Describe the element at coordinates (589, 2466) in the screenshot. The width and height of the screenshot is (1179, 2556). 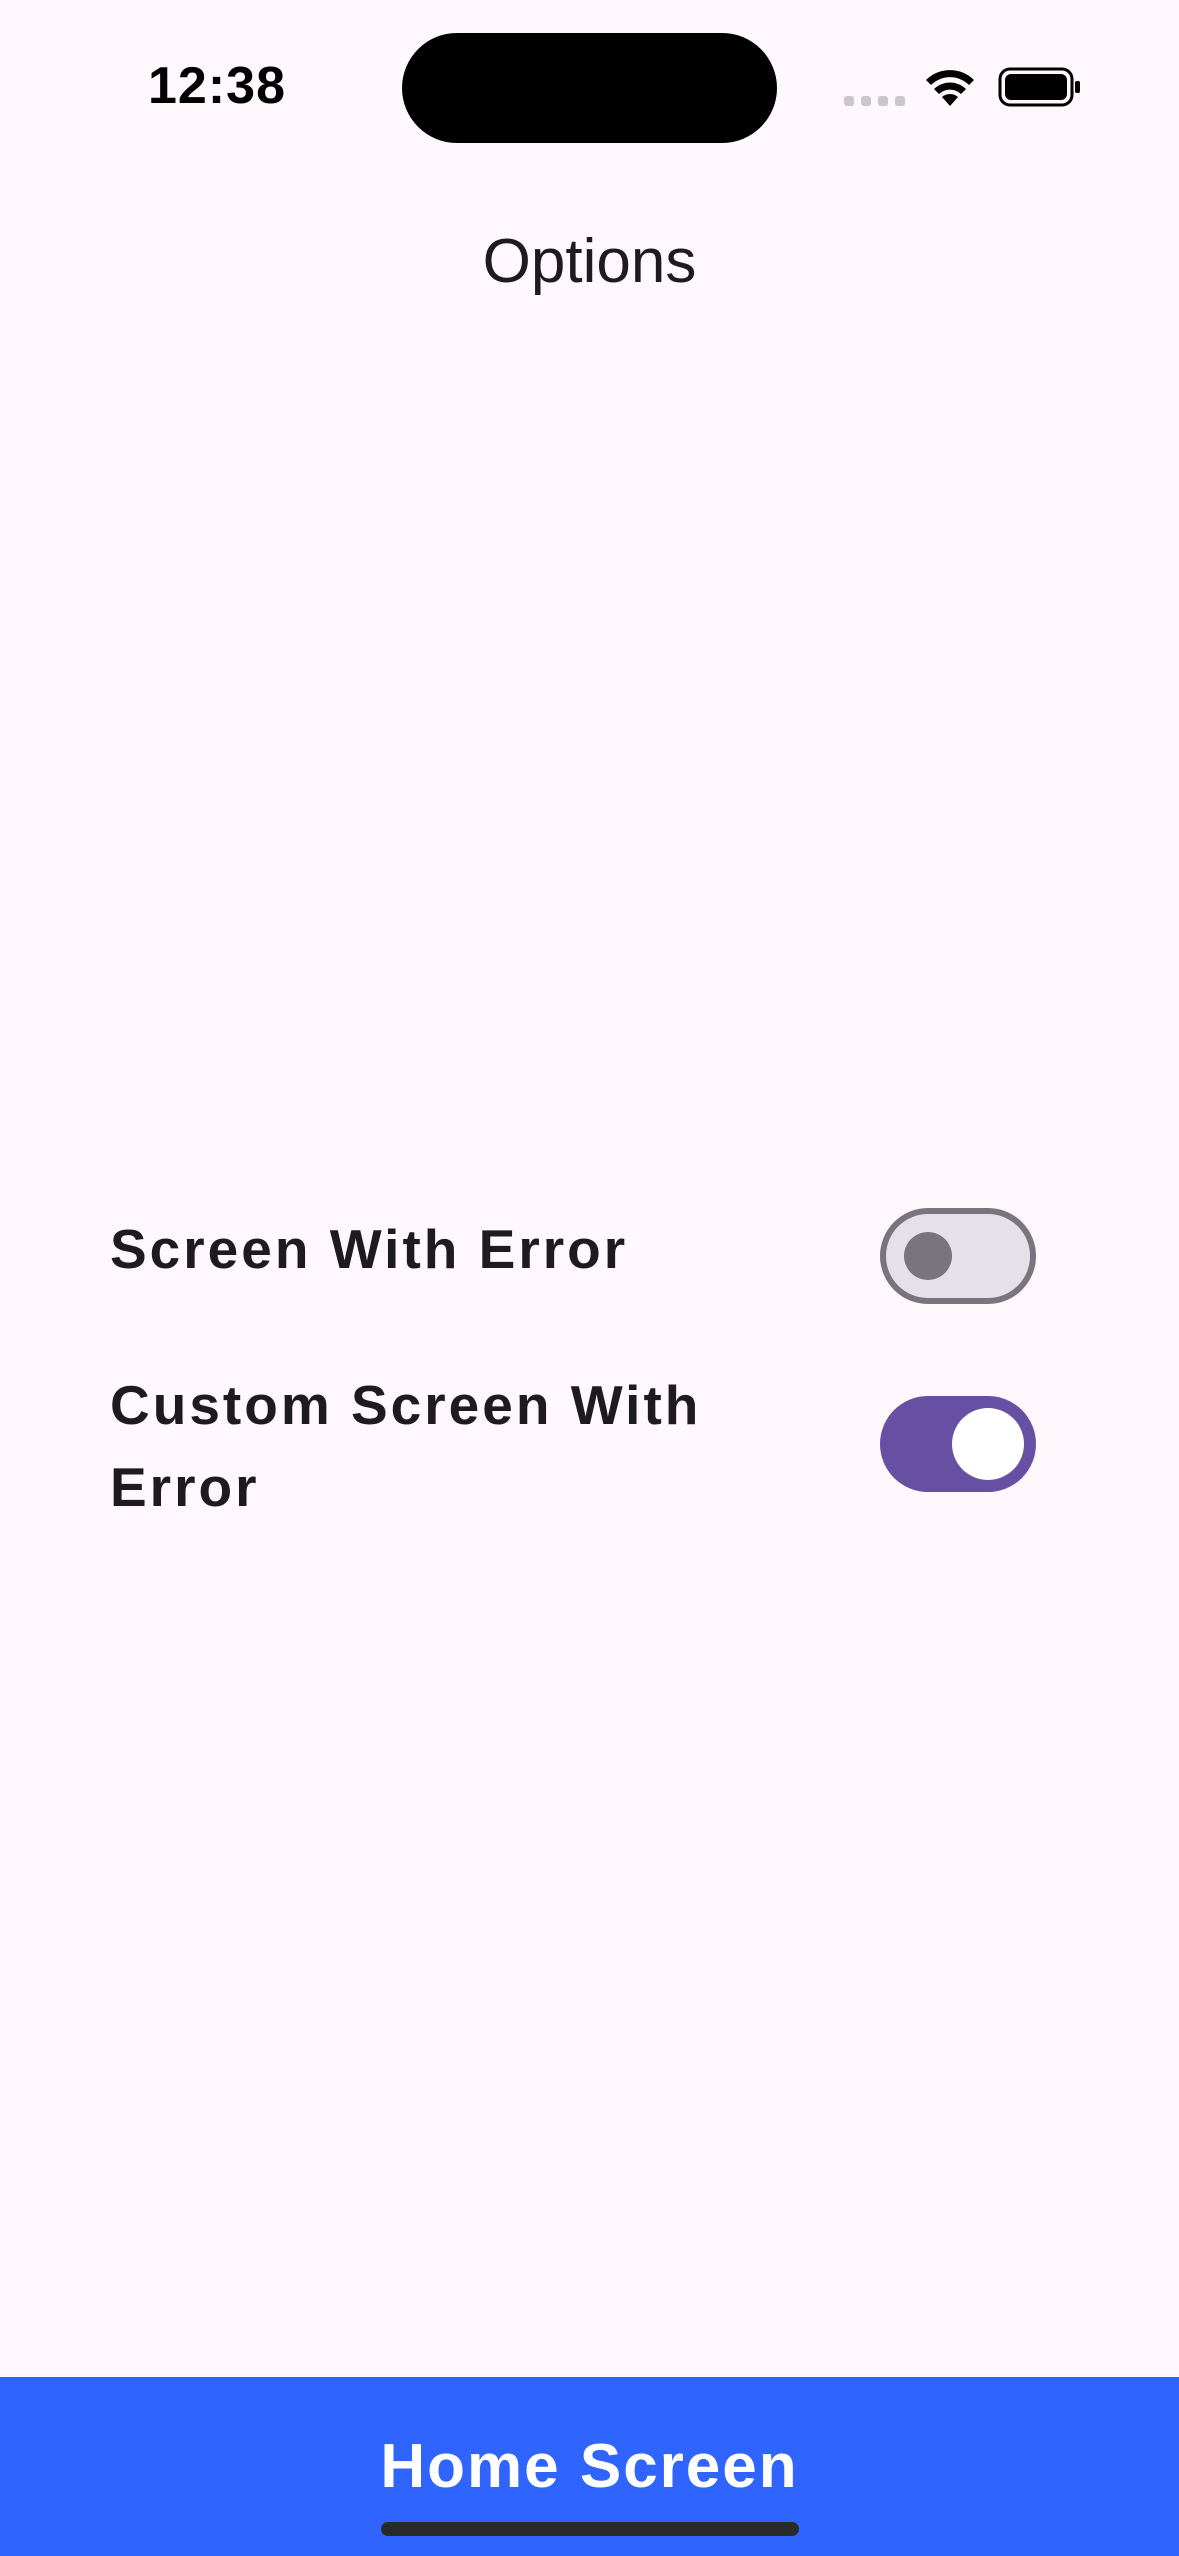
I see `home-screen-button-label: Home Screen` at that location.